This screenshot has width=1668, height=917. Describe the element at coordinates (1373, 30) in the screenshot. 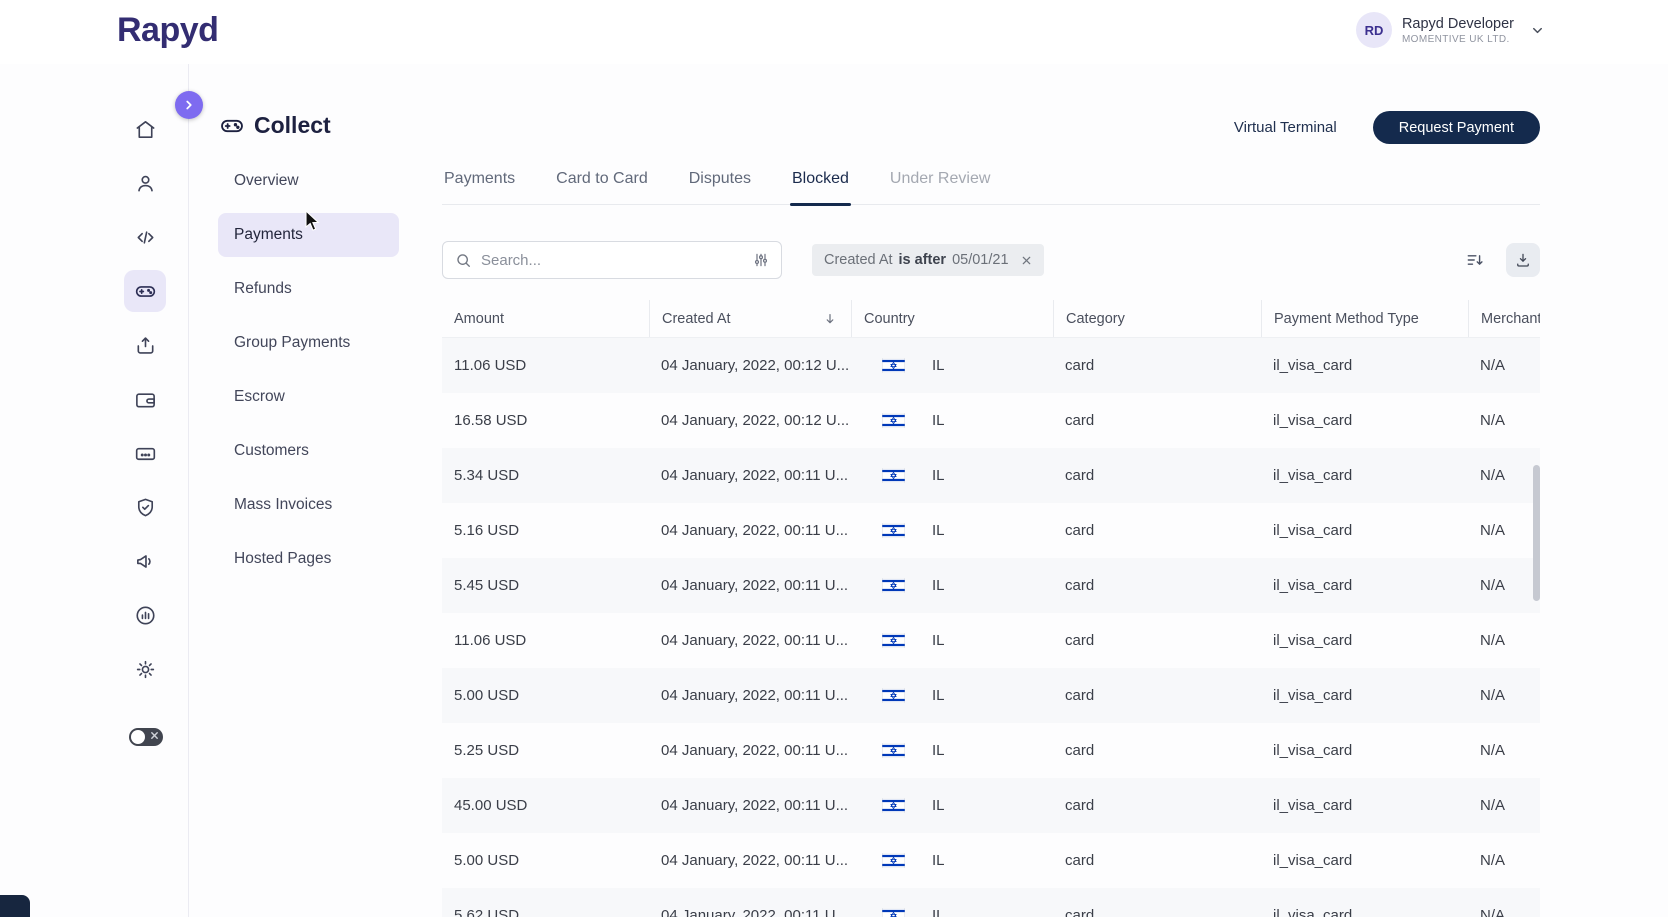

I see `avatar: RD` at that location.